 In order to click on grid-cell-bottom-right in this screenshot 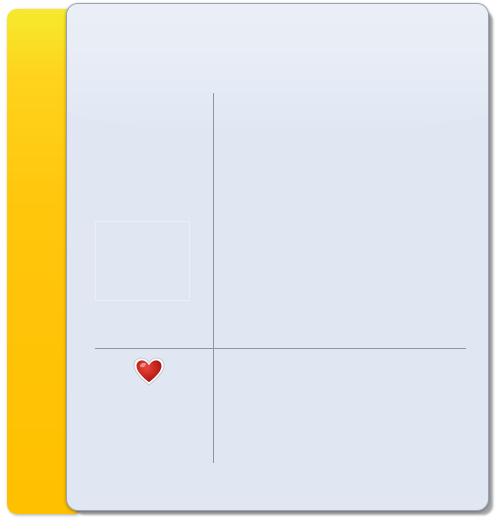, I will do `click(340, 406)`.